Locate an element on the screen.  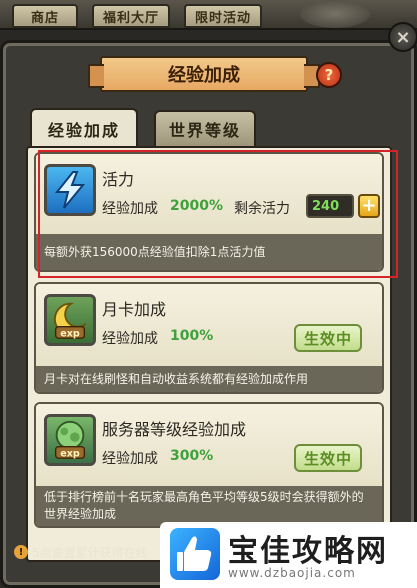
server-exp-icon: exp is located at coordinates (70, 440).